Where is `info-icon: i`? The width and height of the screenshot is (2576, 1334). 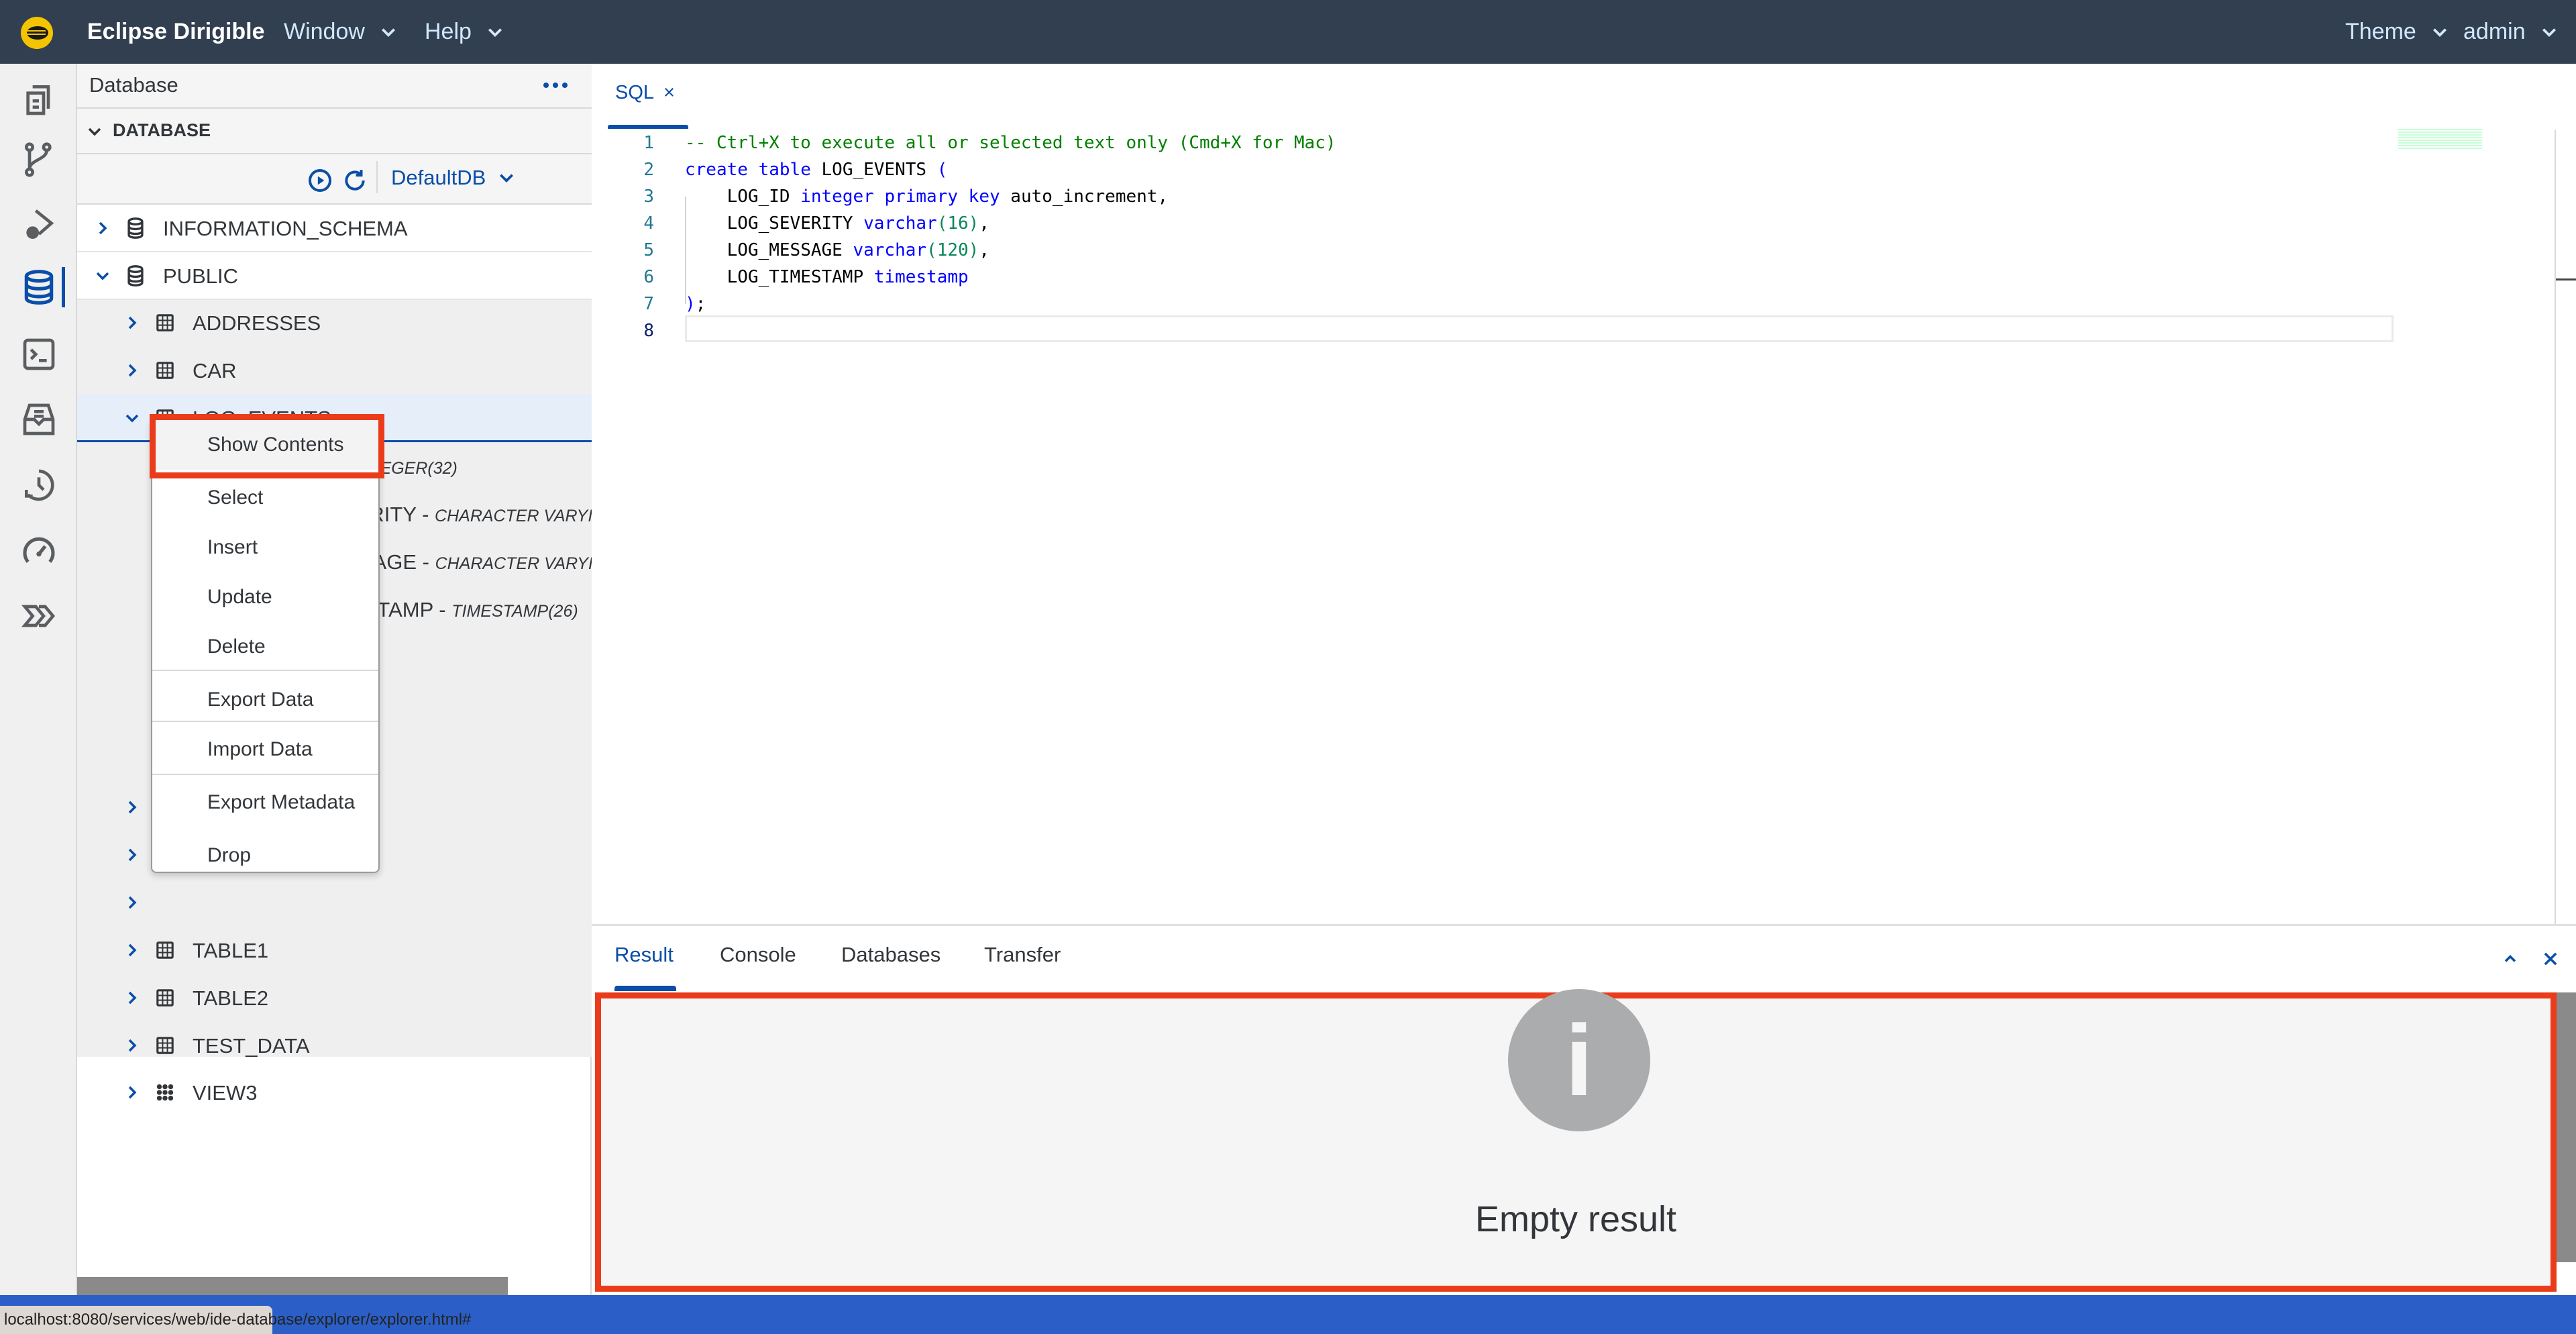 info-icon: i is located at coordinates (1579, 1060).